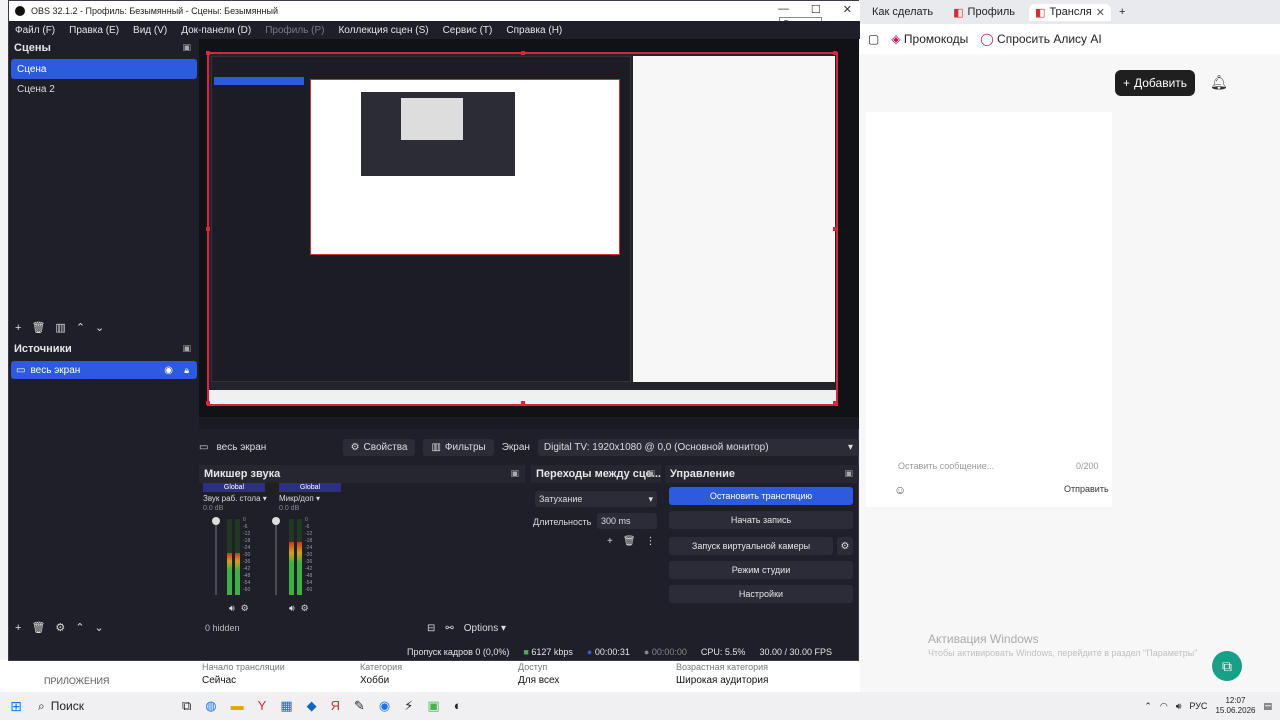 This screenshot has width=1280, height=720. I want to click on maximize-icon: ☐, so click(816, 9).